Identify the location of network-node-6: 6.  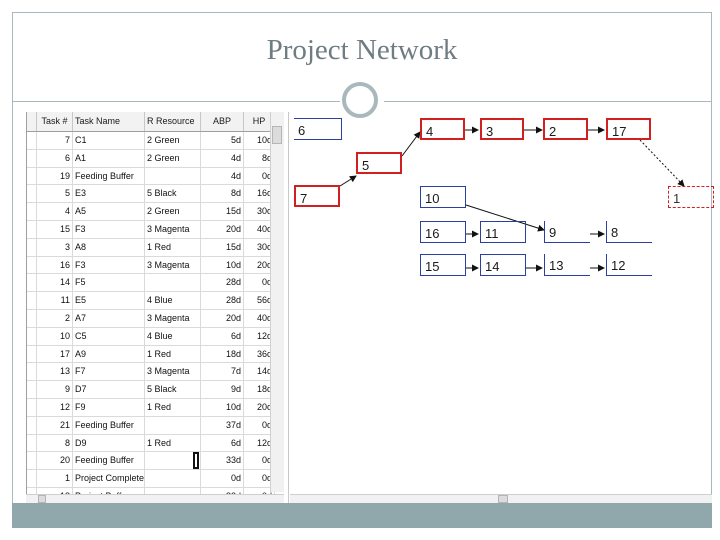
(318, 129).